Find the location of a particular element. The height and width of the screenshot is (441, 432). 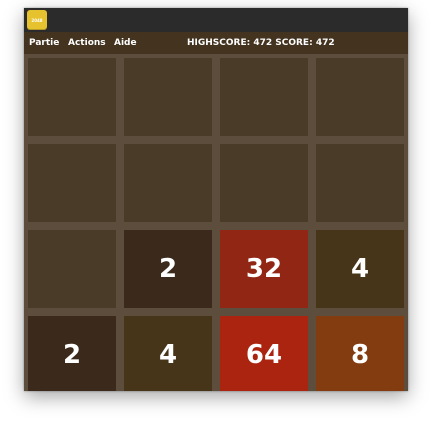

score-display: HIGHSCORE: 472 SCORE: 472 is located at coordinates (261, 43).